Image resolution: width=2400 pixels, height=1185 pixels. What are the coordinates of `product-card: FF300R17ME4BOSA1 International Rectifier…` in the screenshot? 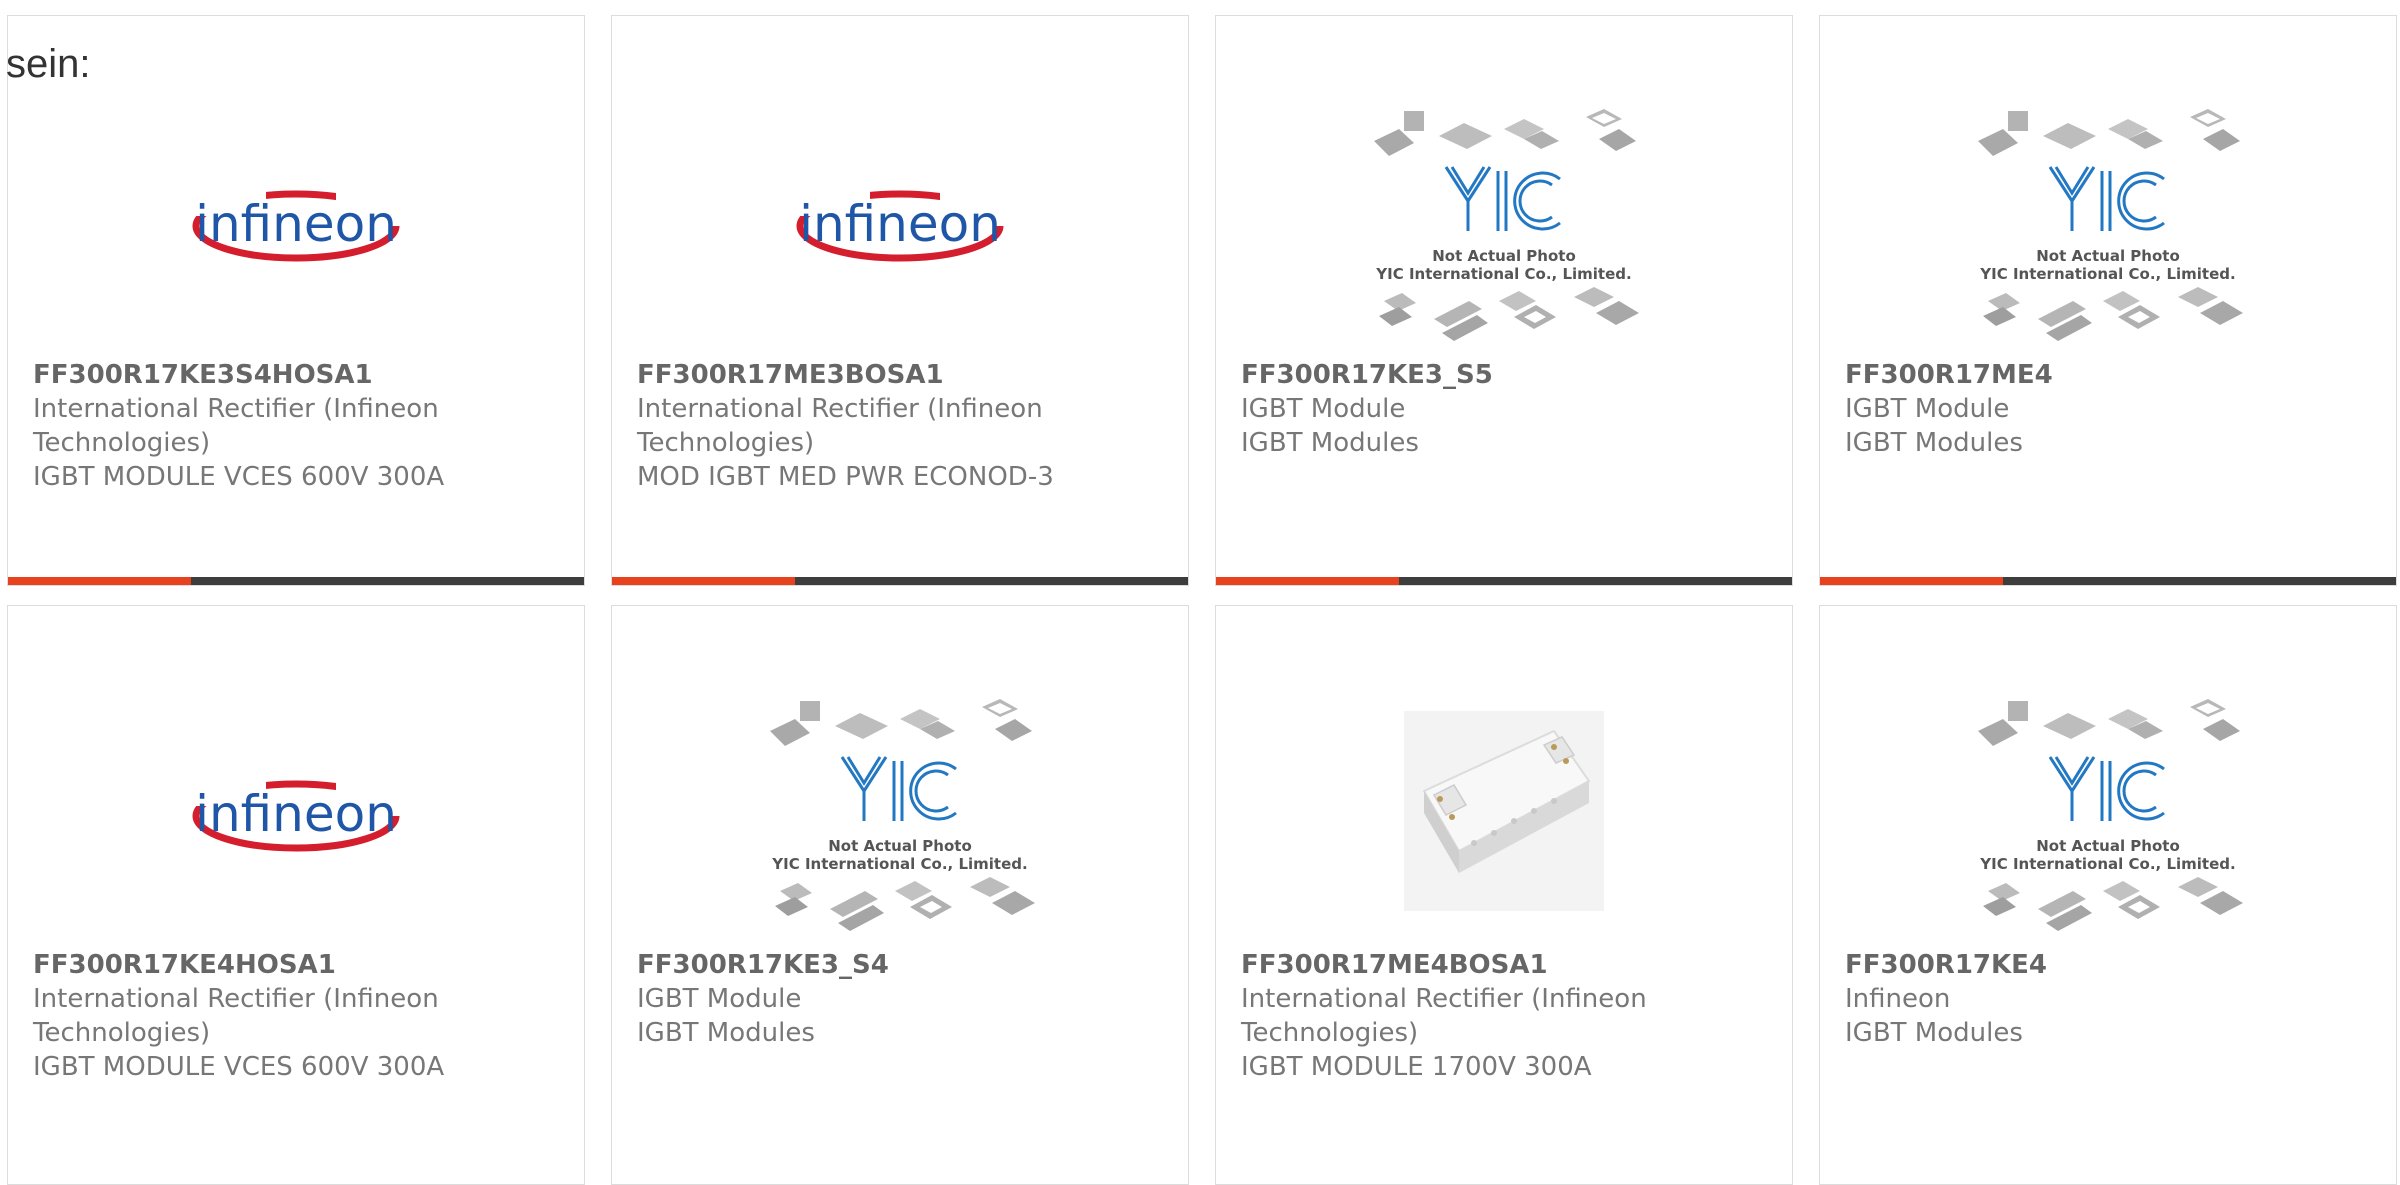 It's located at (1504, 895).